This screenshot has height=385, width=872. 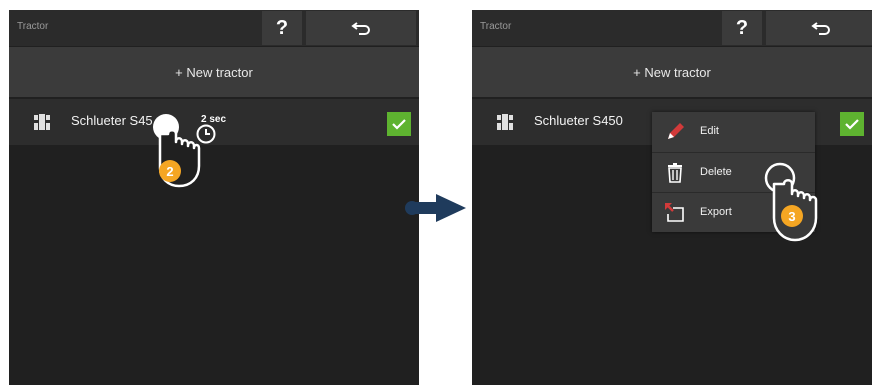 What do you see at coordinates (674, 212) in the screenshot?
I see `export-icon` at bounding box center [674, 212].